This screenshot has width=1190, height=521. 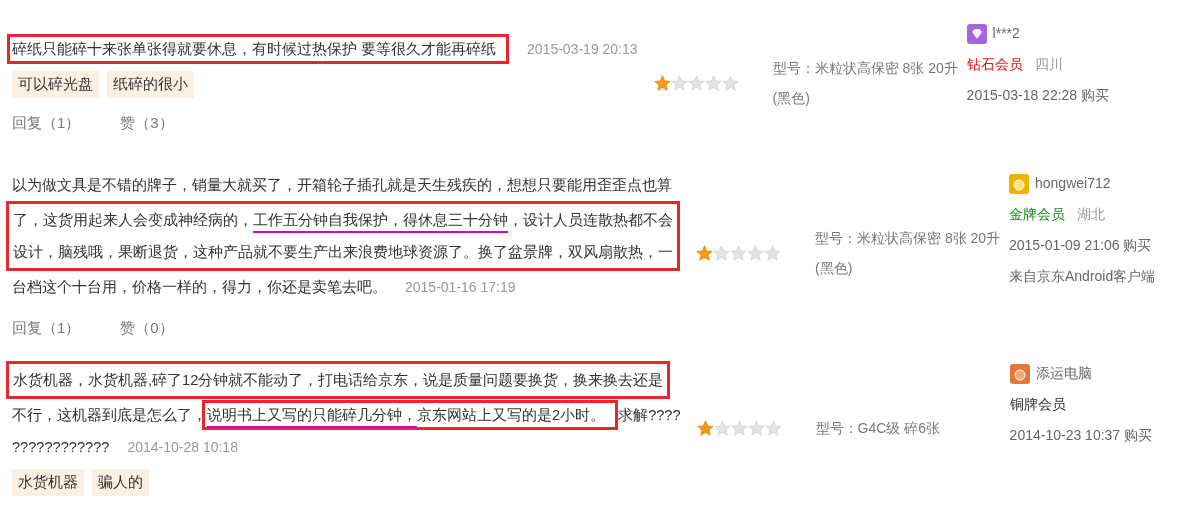 I want to click on action-link: 赞（3）, so click(x=147, y=123).